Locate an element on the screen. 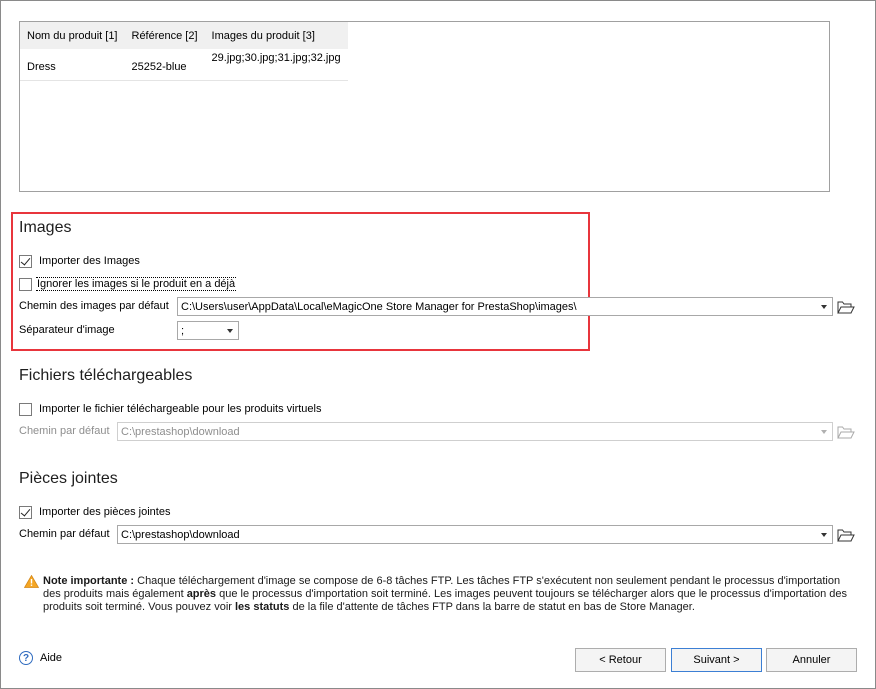 This screenshot has height=689, width=876. attachments-path-value: C:\prestashop\download is located at coordinates (180, 534).